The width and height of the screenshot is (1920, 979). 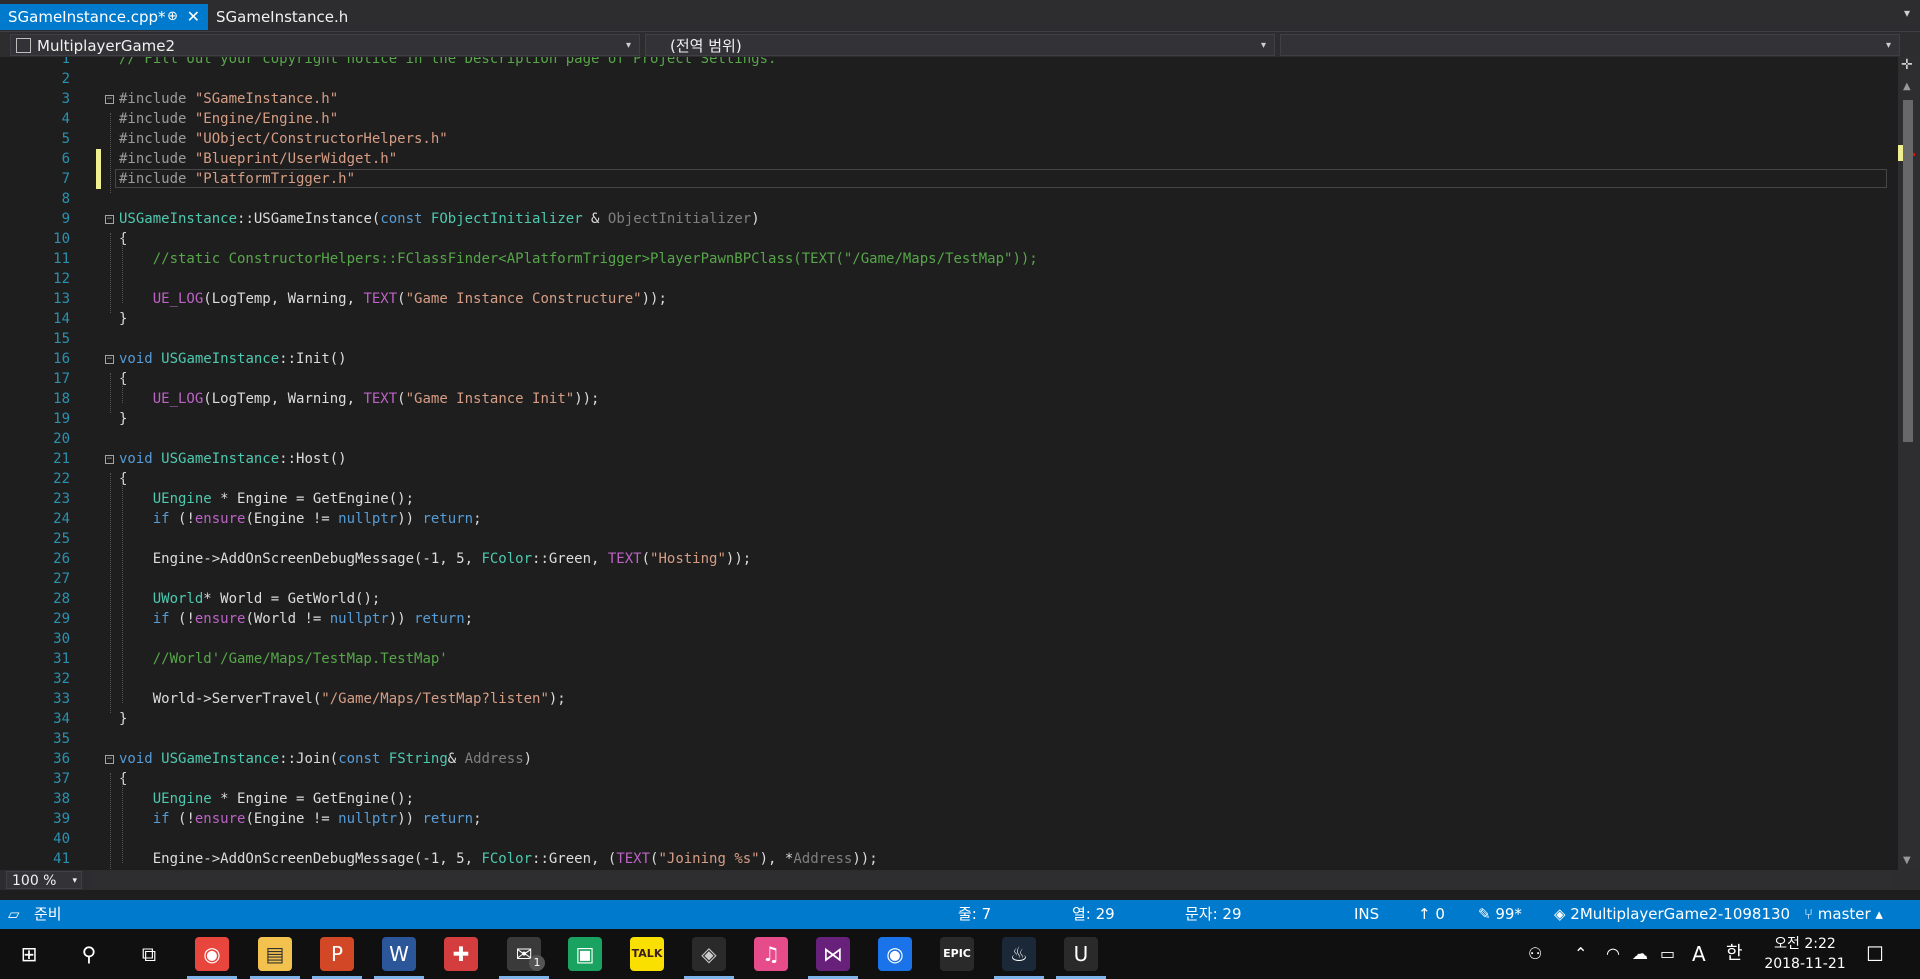 What do you see at coordinates (1734, 954) in the screenshot?
I see `ime-hangul-icon: 한` at bounding box center [1734, 954].